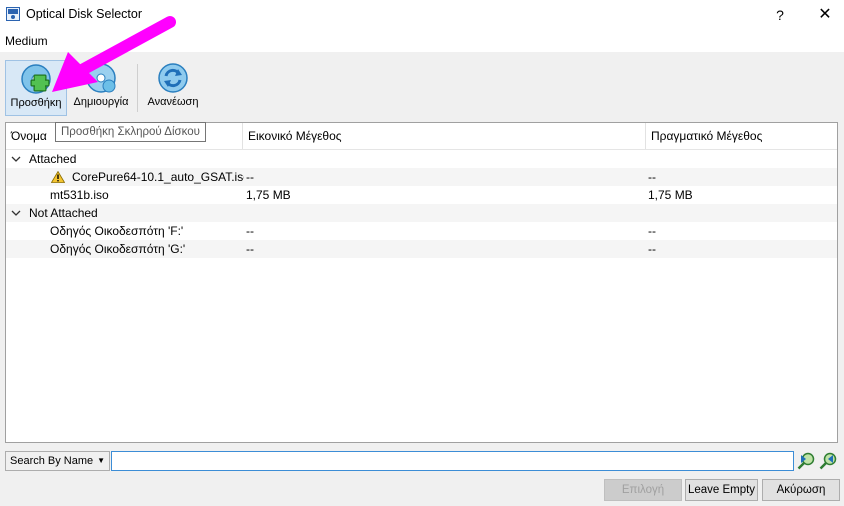  What do you see at coordinates (118, 249) in the screenshot?
I see `row-name: Οδηγός Οικοδεσπότη 'G:'` at bounding box center [118, 249].